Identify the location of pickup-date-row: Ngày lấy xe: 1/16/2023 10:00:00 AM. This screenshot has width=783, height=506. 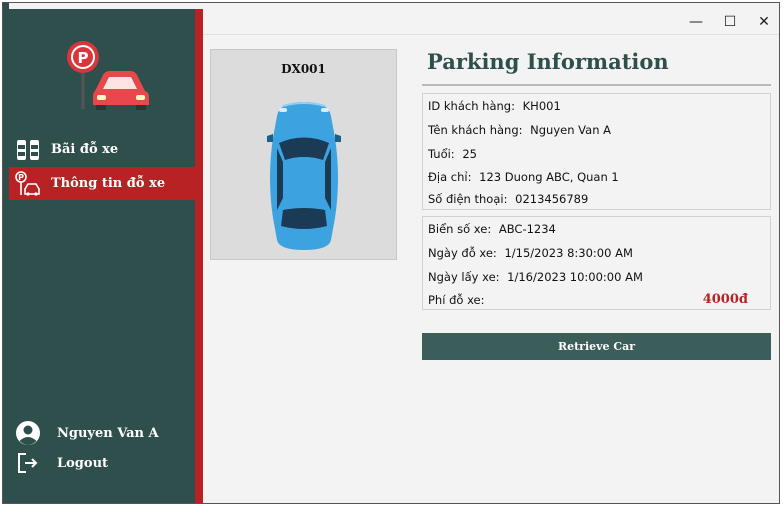
(535, 277).